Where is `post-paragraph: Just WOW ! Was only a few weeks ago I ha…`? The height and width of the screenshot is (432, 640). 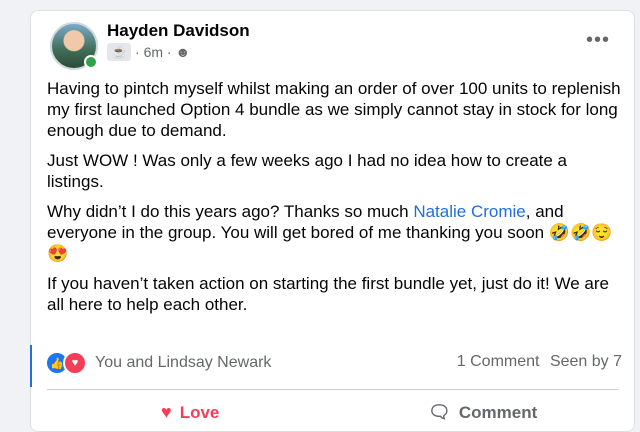 post-paragraph: Just WOW ! Was only a few weeks ago I ha… is located at coordinates (307, 171).